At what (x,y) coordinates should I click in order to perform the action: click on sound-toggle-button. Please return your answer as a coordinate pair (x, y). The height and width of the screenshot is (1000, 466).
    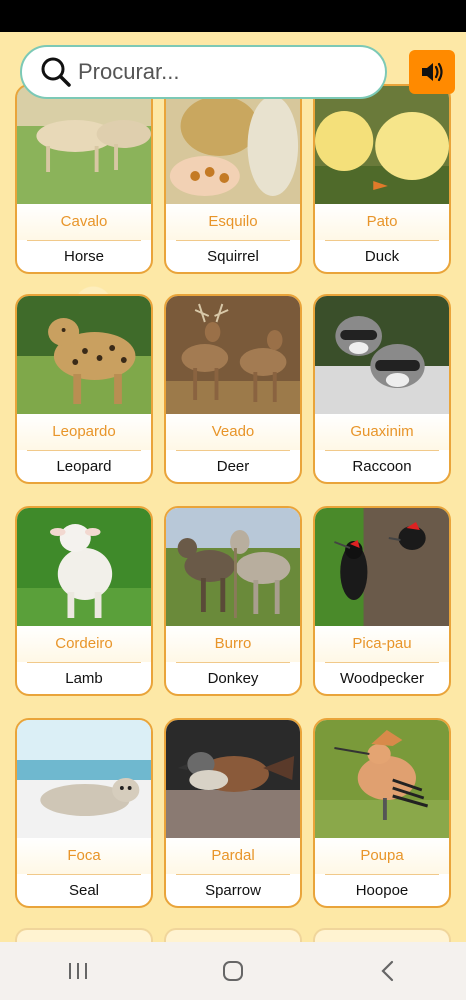
    Looking at the image, I should click on (432, 72).